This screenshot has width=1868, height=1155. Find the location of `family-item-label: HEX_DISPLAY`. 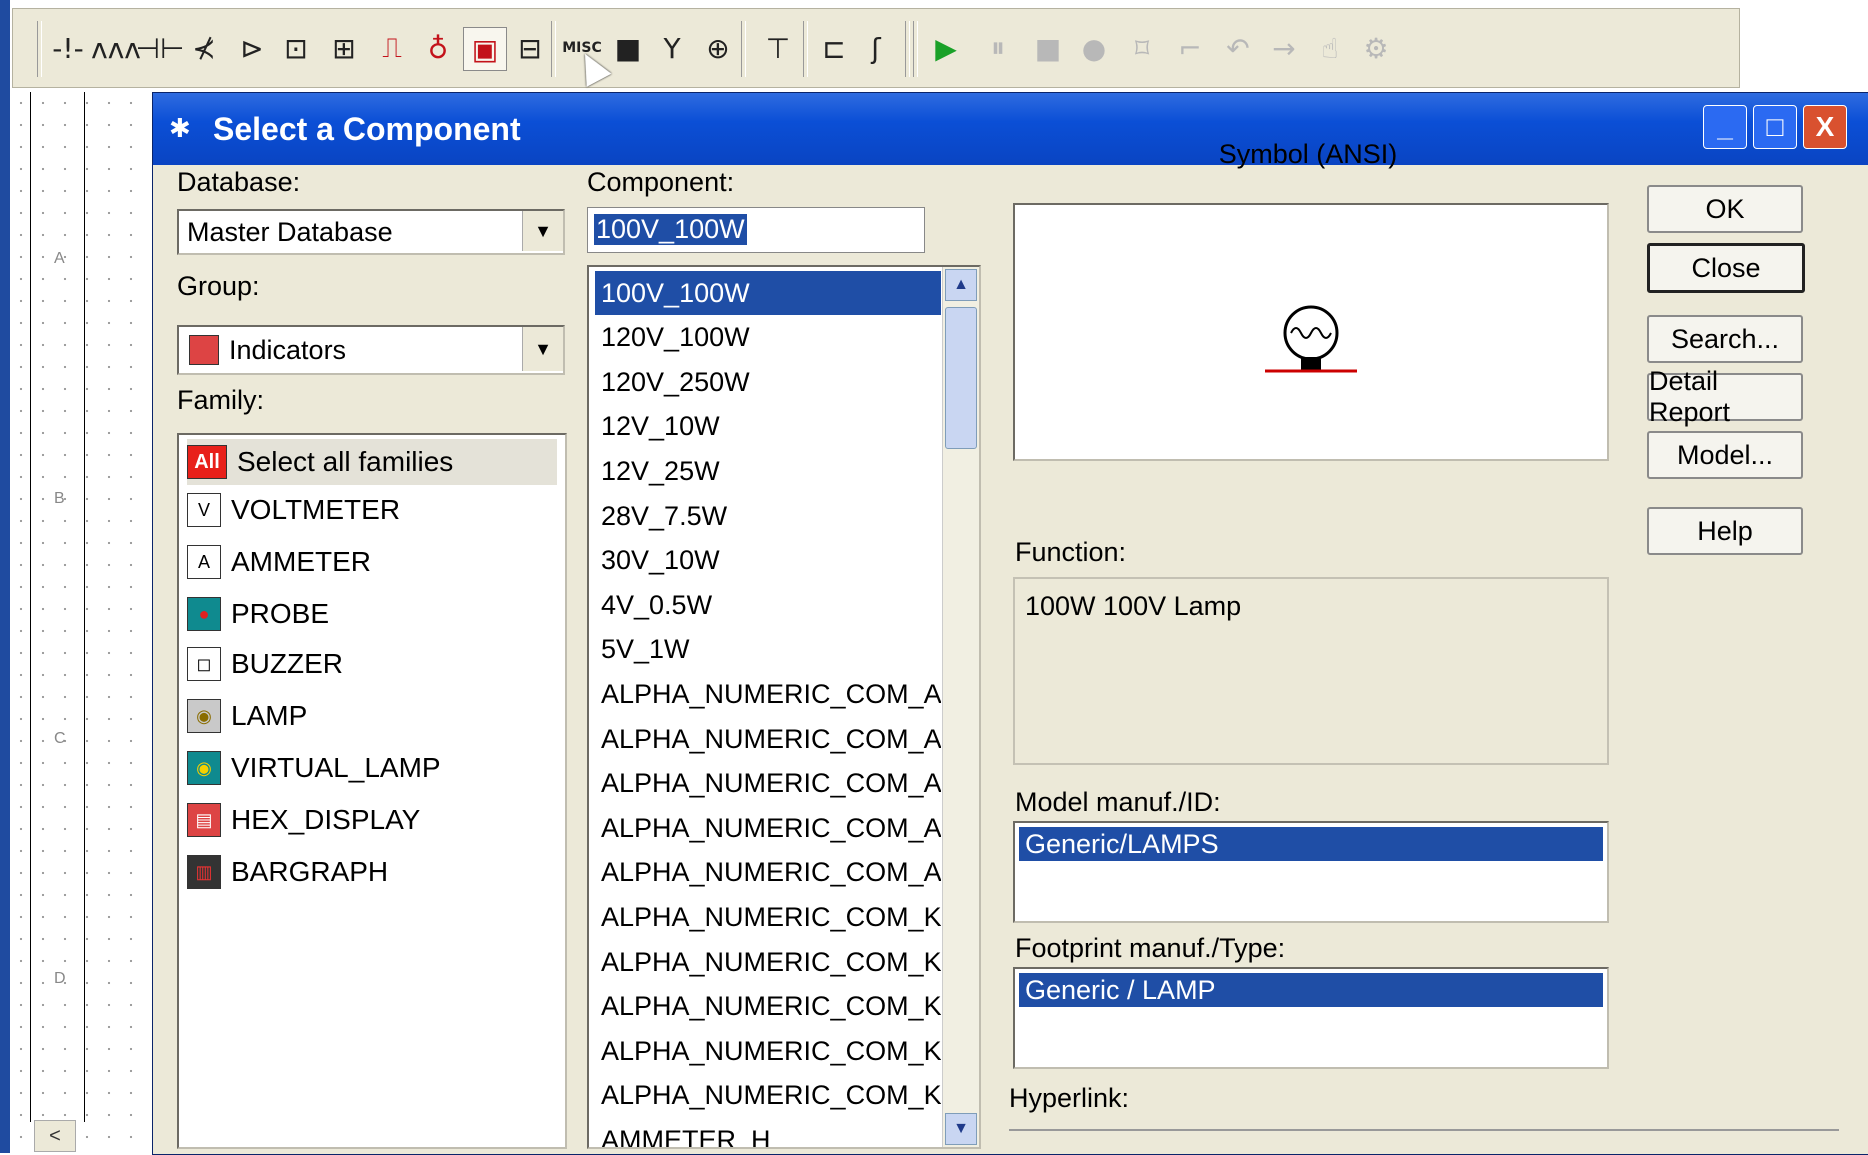

family-item-label: HEX_DISPLAY is located at coordinates (326, 819).